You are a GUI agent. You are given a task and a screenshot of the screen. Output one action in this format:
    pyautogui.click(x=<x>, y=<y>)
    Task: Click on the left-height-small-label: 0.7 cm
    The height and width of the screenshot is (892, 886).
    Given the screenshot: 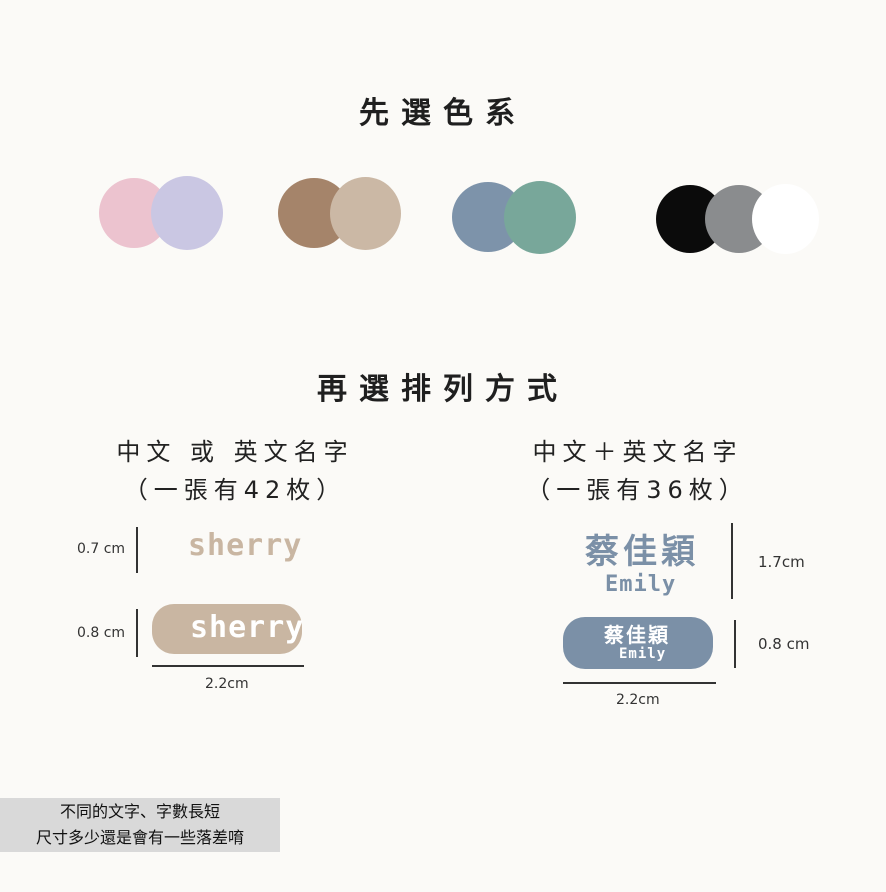 What is the action you would take?
    pyautogui.click(x=101, y=549)
    